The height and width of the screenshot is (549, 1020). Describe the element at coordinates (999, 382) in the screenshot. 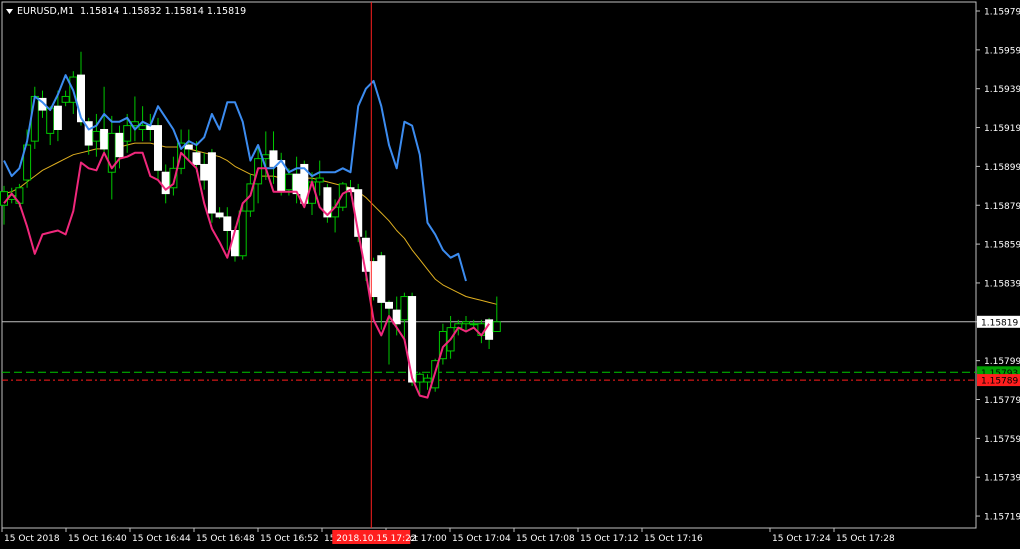

I see `alert-price-label: 1.15789` at that location.